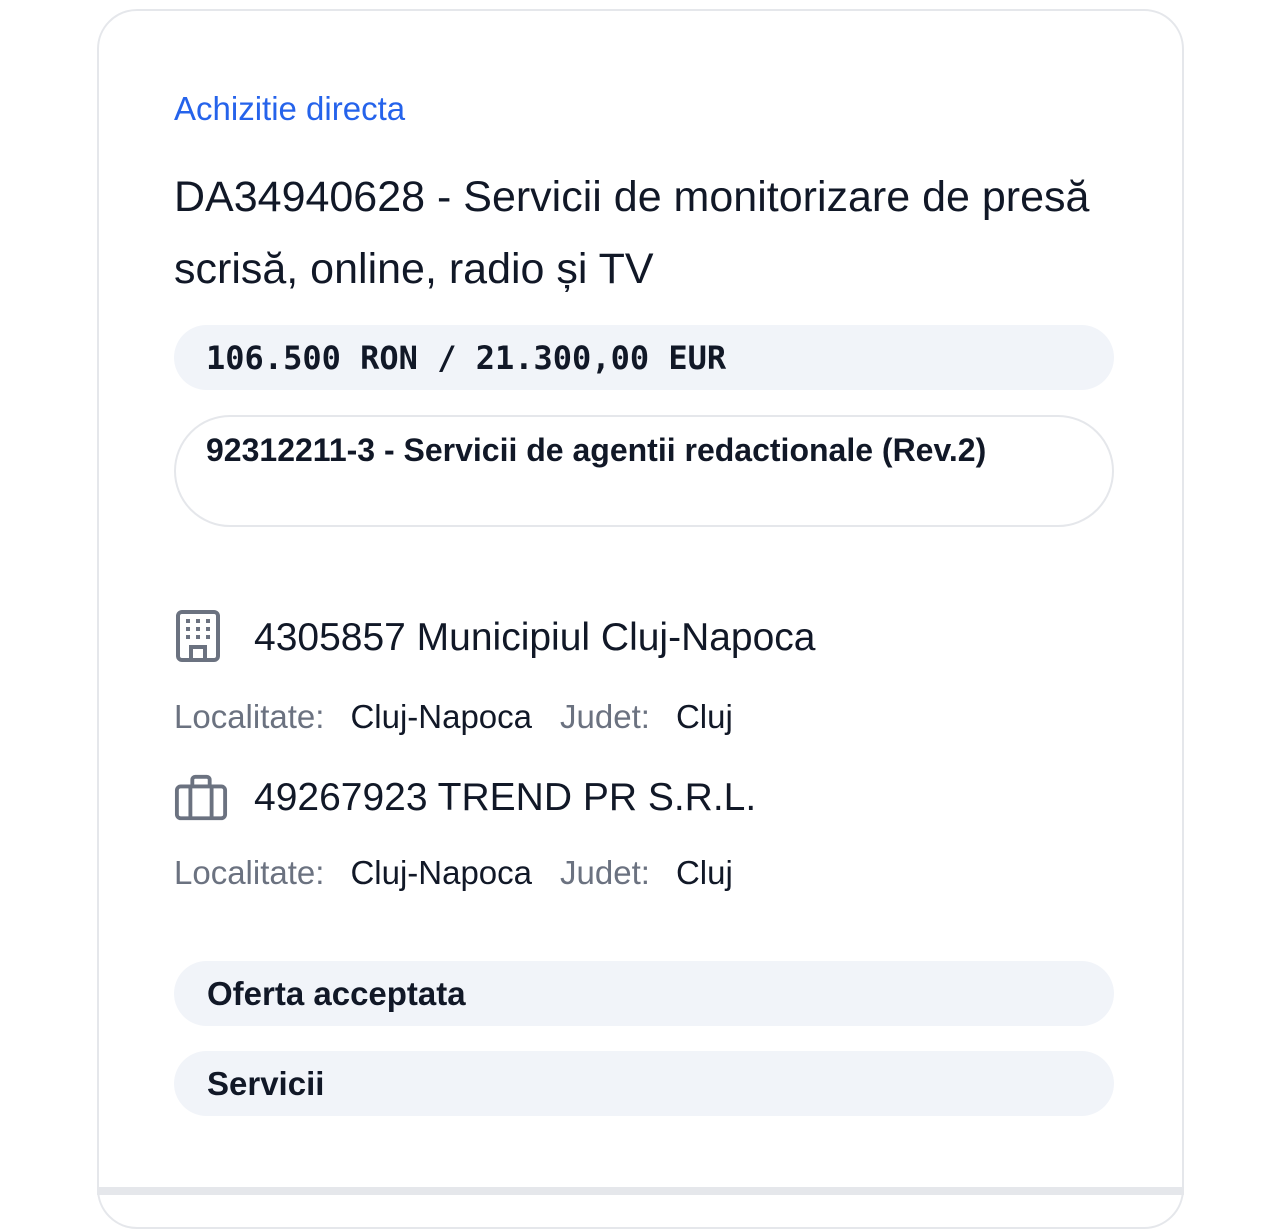  Describe the element at coordinates (704, 716) in the screenshot. I see `authority-county: Cluj` at that location.